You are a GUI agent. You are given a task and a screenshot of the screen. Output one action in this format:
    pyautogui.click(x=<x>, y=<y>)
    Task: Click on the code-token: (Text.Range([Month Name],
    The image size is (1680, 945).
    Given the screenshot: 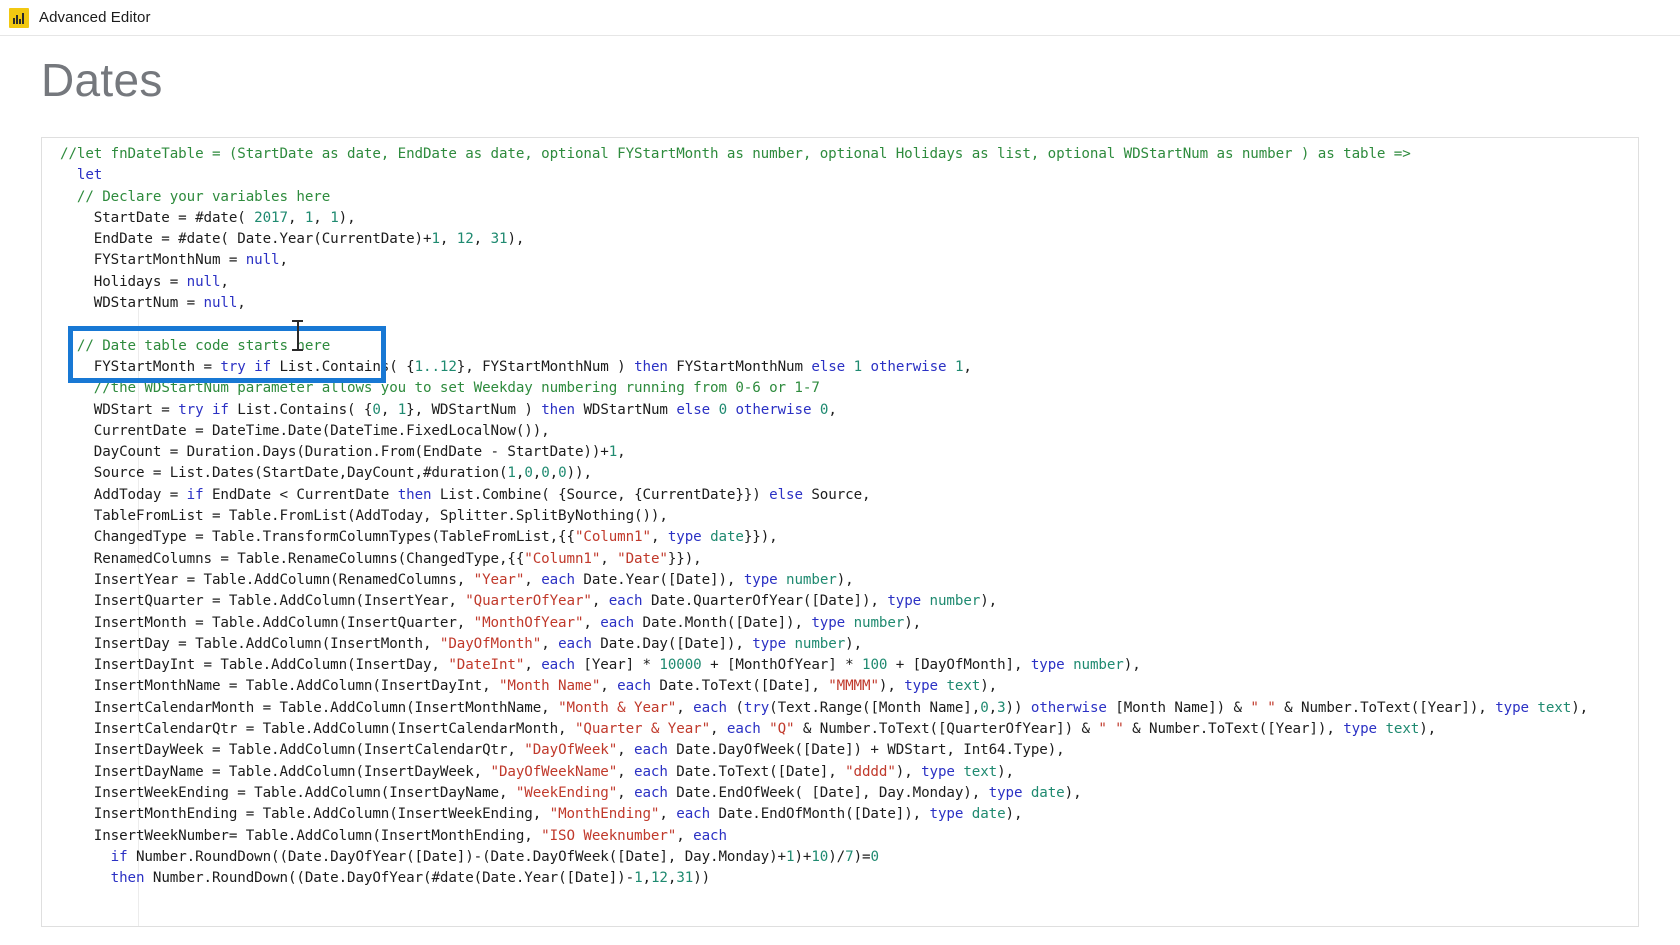 What is the action you would take?
    pyautogui.click(x=875, y=707)
    